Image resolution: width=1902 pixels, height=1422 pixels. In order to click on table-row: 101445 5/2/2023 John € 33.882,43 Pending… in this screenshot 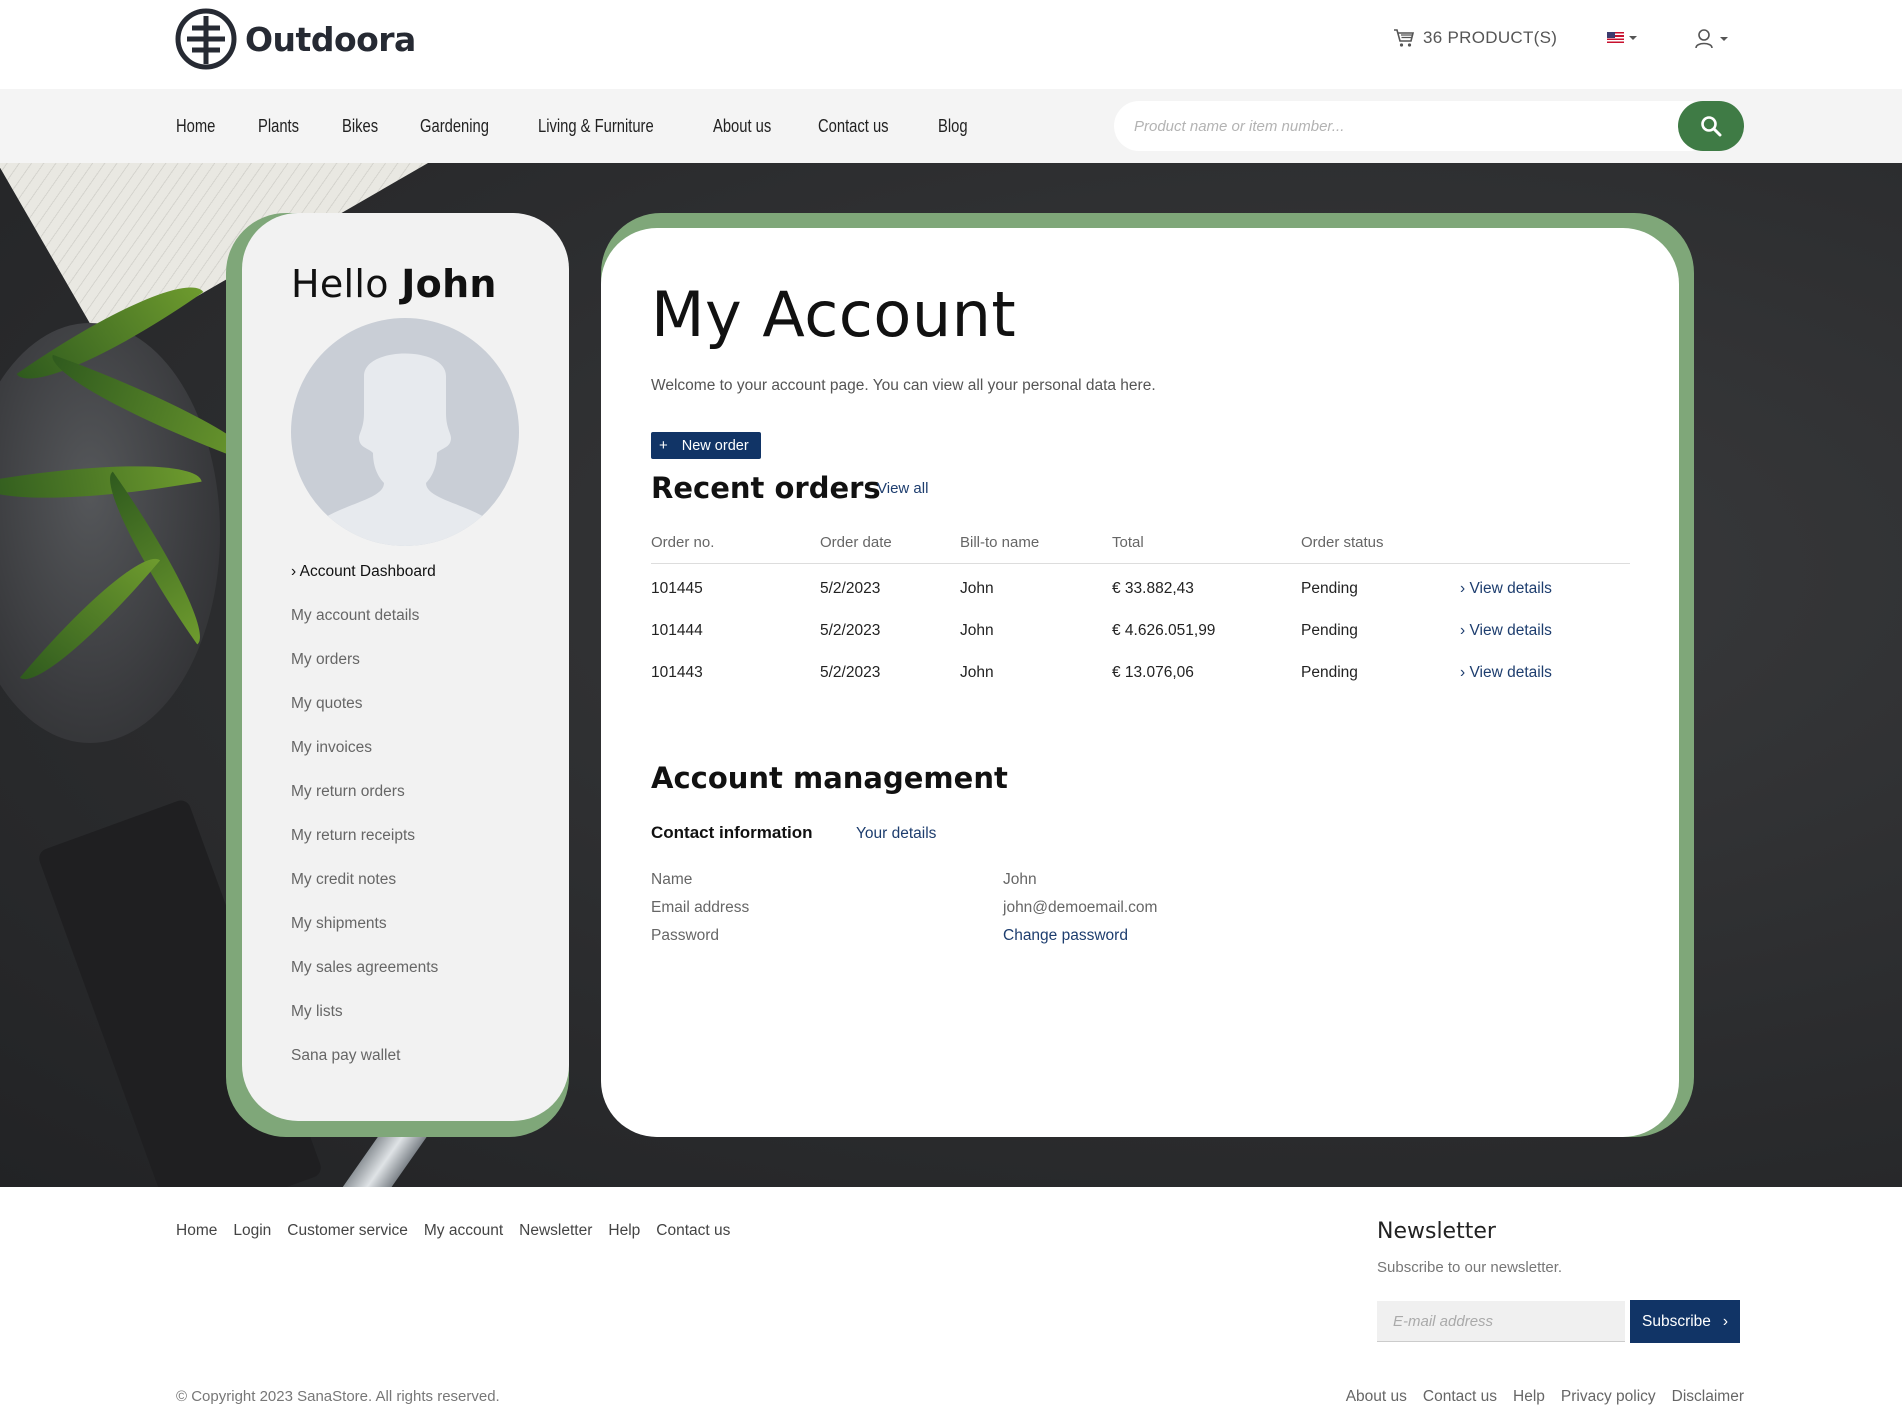, I will do `click(1140, 588)`.